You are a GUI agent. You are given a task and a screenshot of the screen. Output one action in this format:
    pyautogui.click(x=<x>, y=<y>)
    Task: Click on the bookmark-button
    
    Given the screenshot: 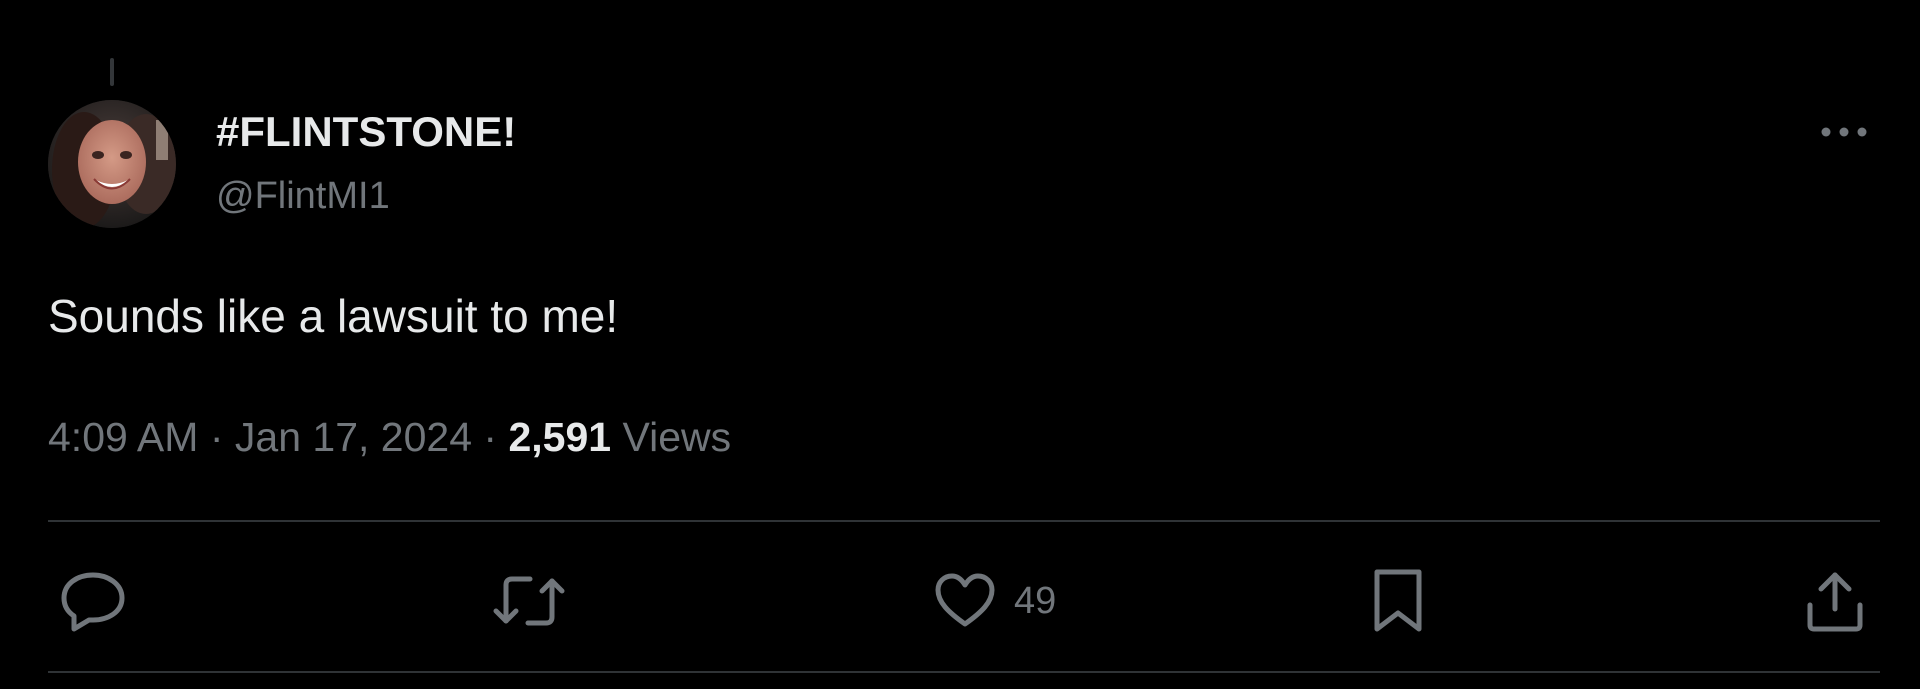 What is the action you would take?
    pyautogui.click(x=1398, y=601)
    